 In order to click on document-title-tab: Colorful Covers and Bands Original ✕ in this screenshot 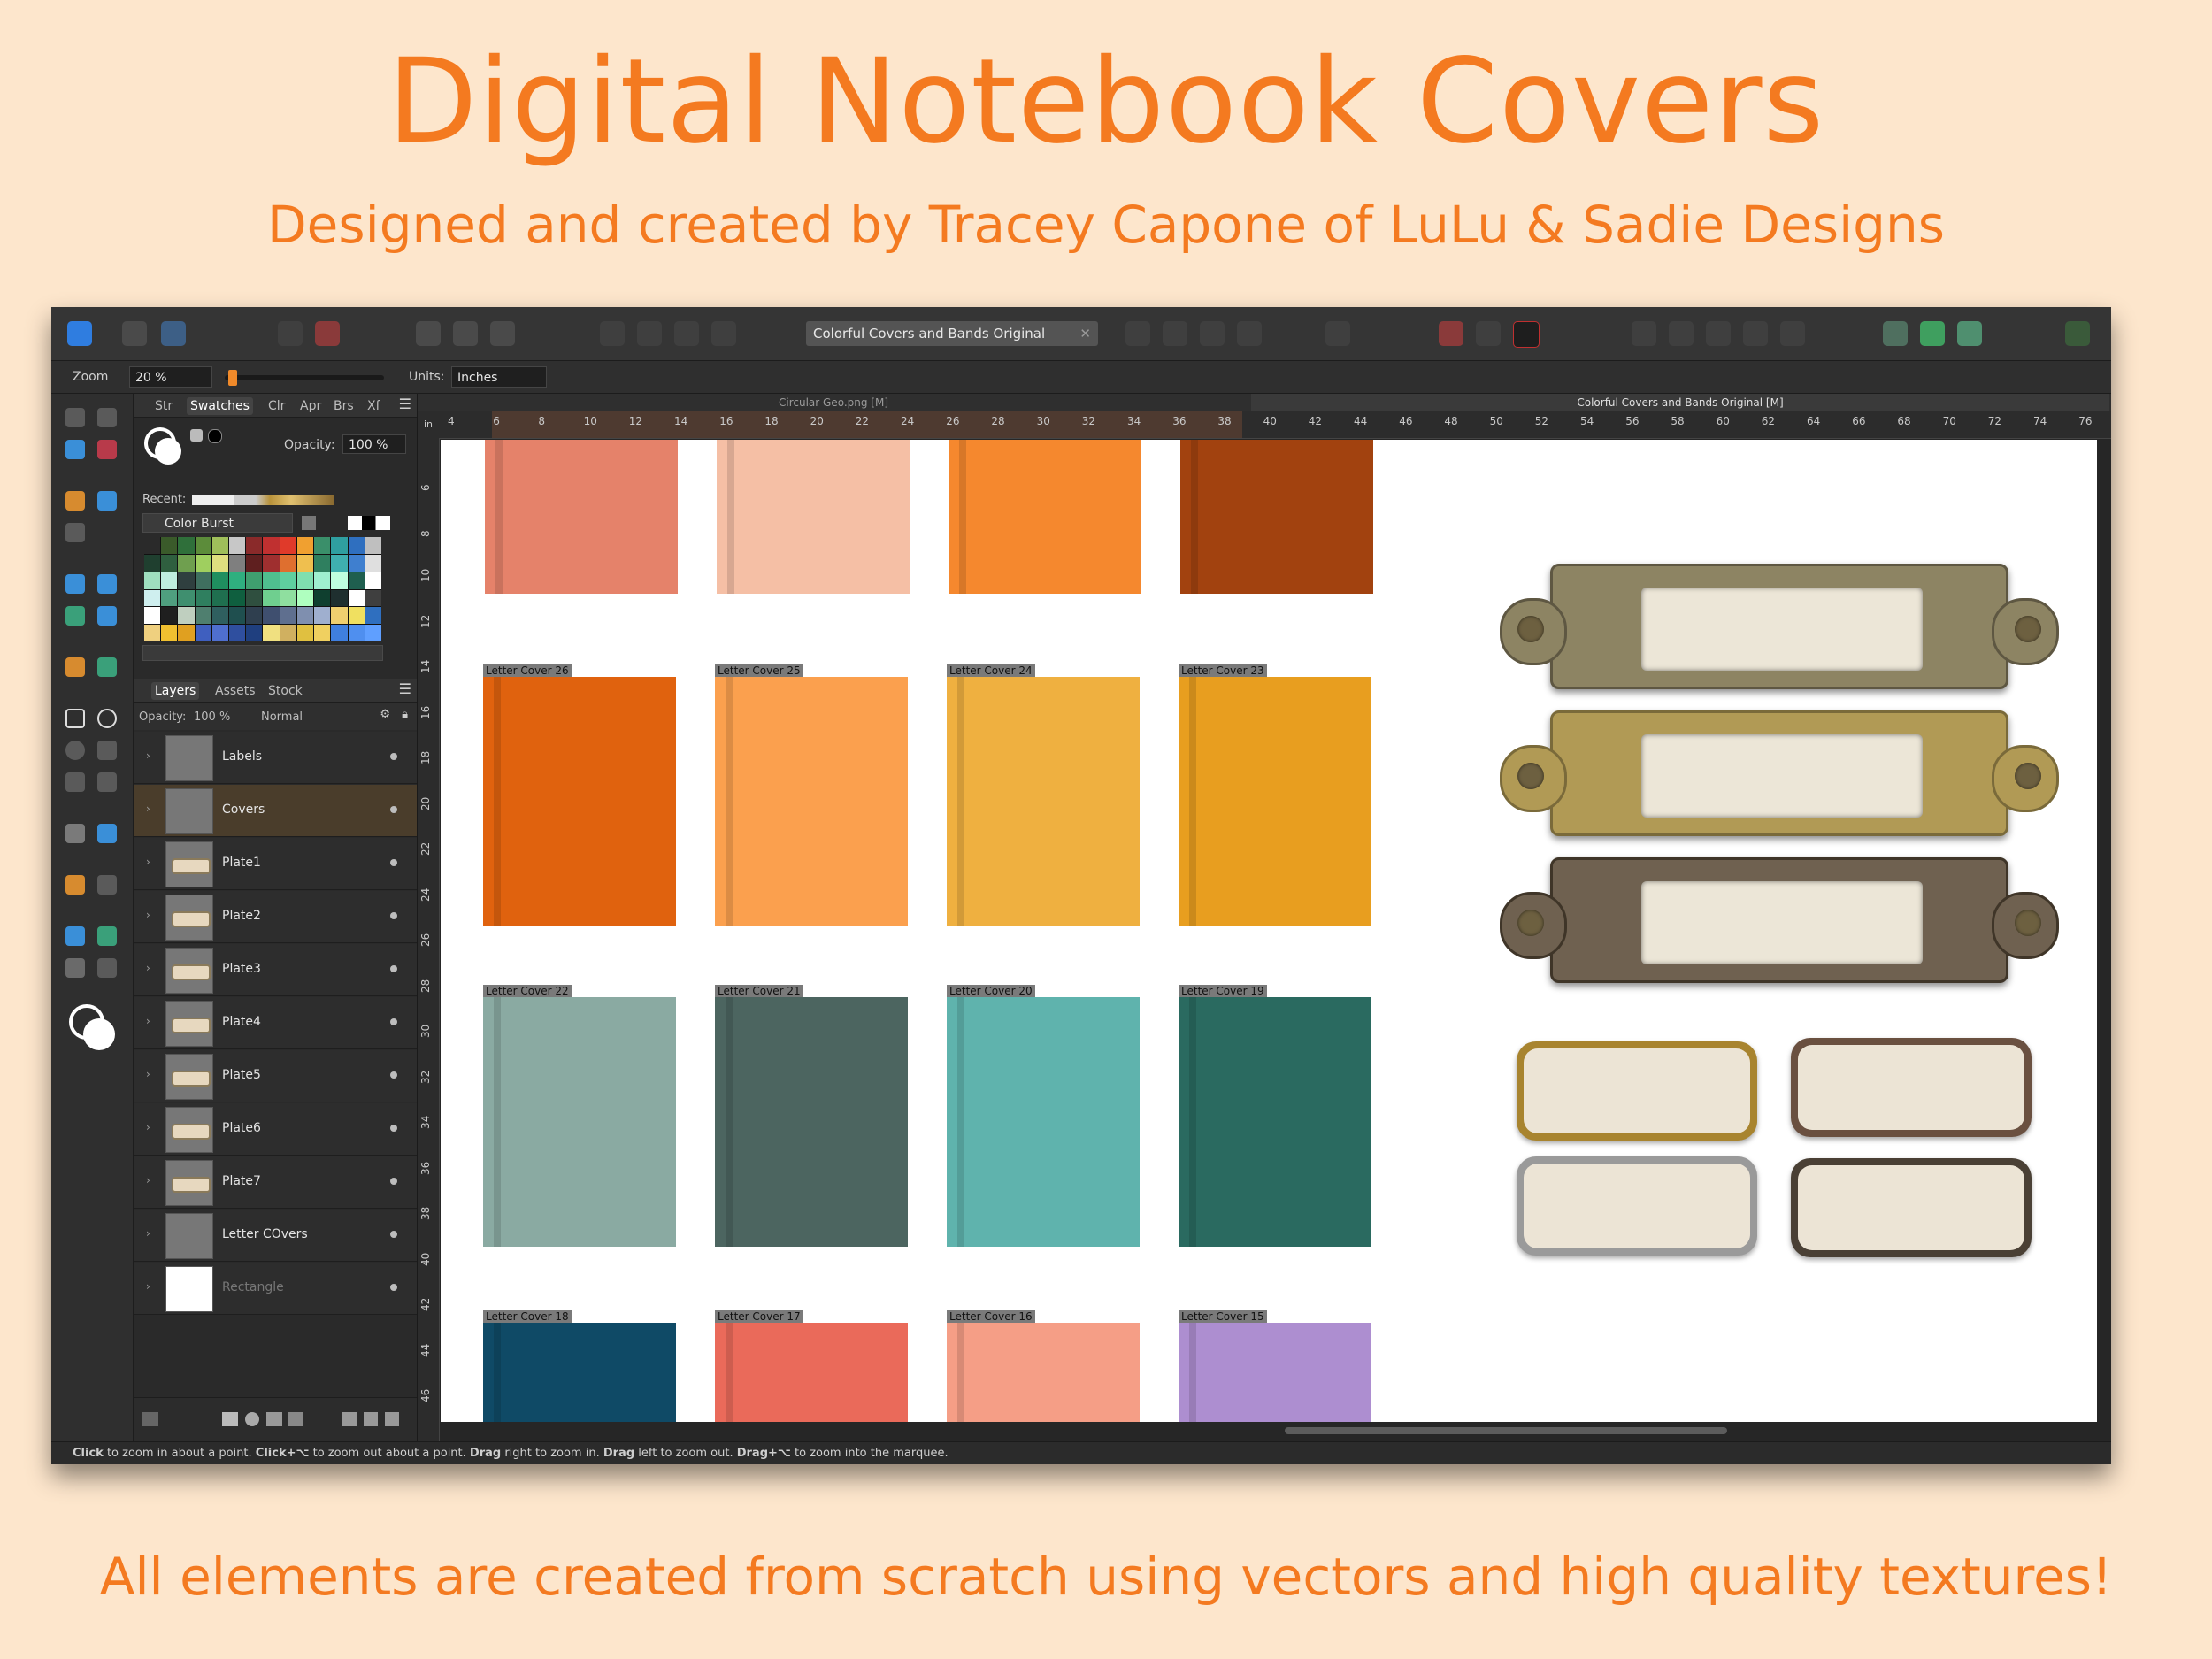, I will do `click(952, 334)`.